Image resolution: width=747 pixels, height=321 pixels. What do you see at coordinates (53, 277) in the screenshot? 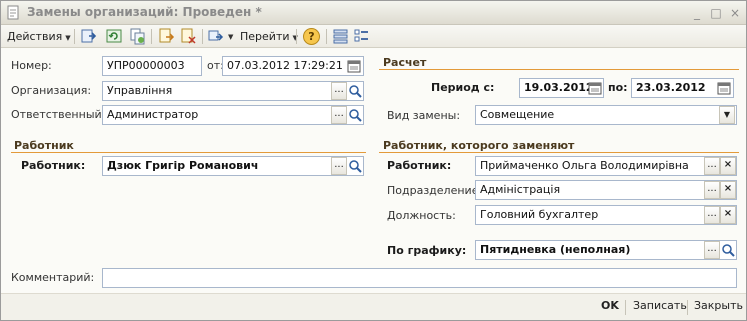
I see `comment-label: Комментарий:` at bounding box center [53, 277].